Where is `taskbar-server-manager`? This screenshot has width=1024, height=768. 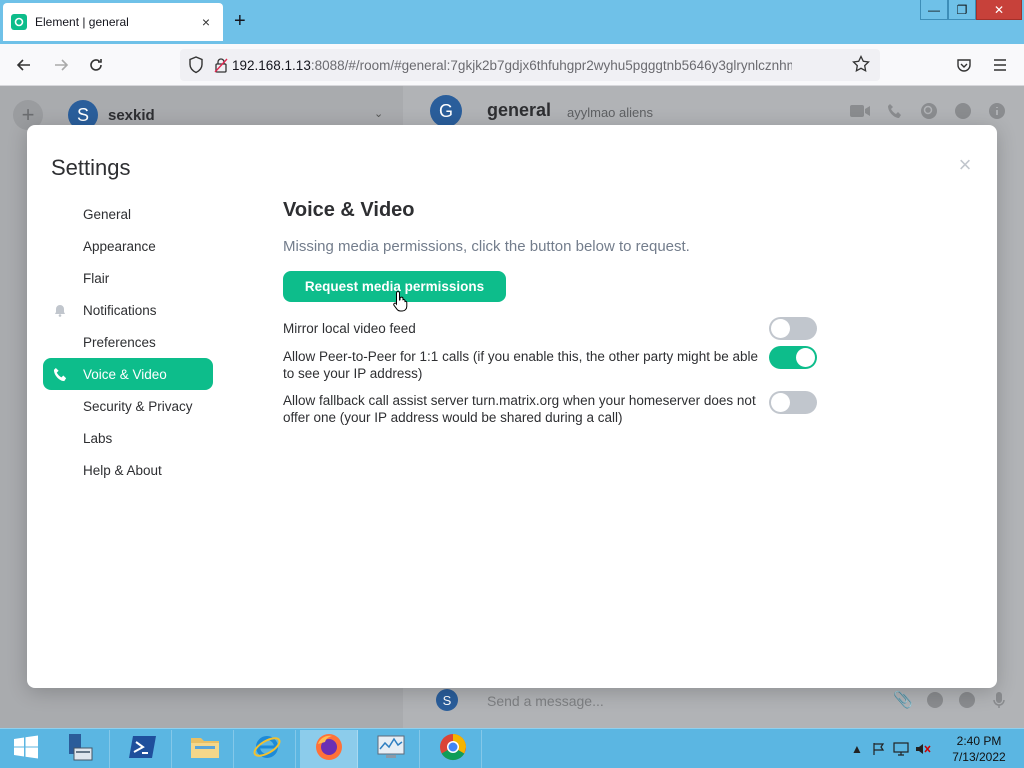
taskbar-server-manager is located at coordinates (81, 749).